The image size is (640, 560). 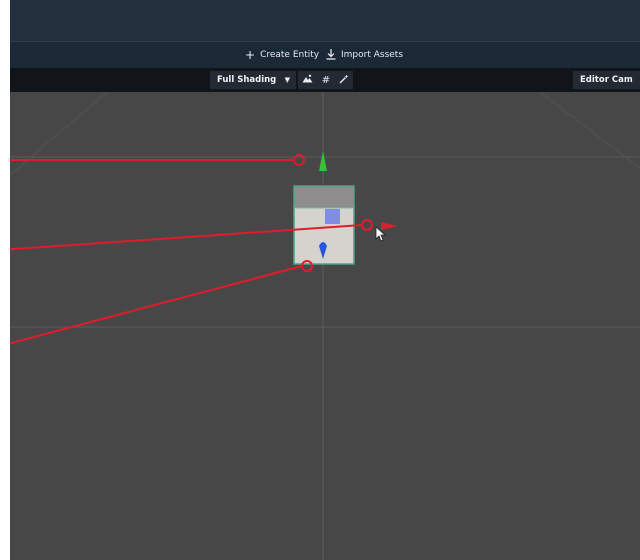 I want to click on plus-icon: +, so click(x=250, y=55).